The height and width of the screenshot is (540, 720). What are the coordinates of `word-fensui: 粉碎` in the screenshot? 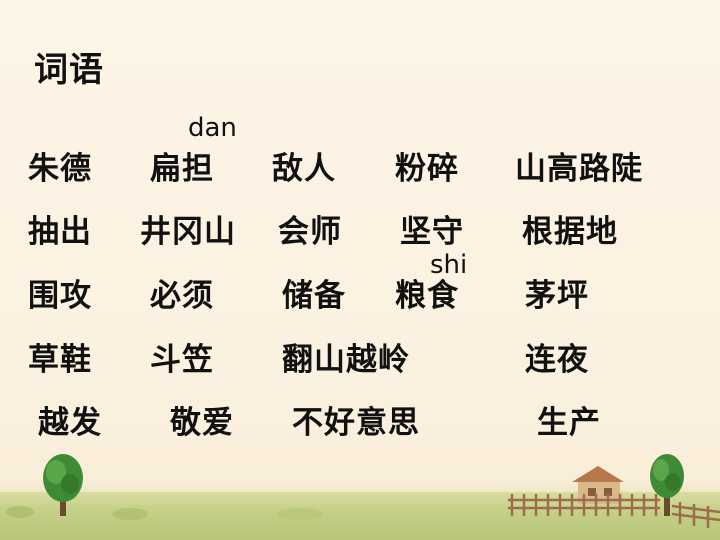 It's located at (427, 169).